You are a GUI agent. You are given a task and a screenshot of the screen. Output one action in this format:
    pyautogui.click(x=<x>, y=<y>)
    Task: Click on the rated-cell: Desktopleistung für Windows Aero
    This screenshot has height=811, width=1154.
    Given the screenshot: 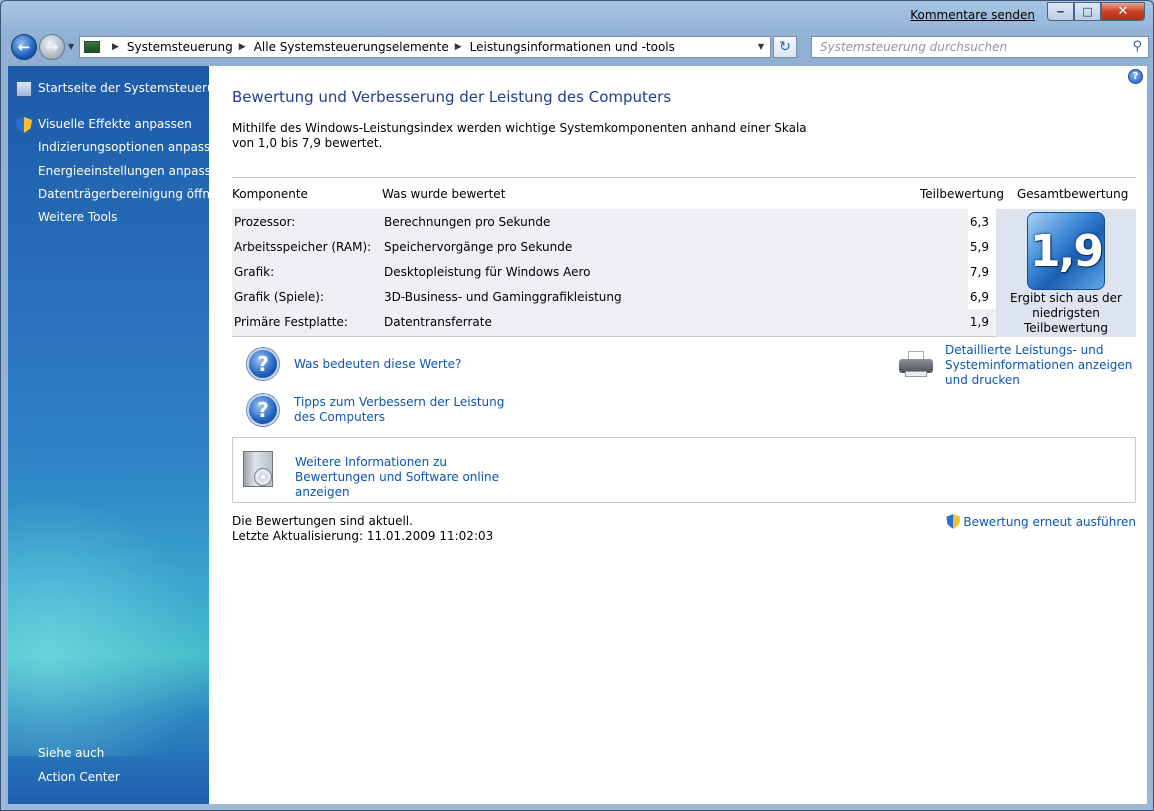 What is the action you would take?
    pyautogui.click(x=487, y=272)
    